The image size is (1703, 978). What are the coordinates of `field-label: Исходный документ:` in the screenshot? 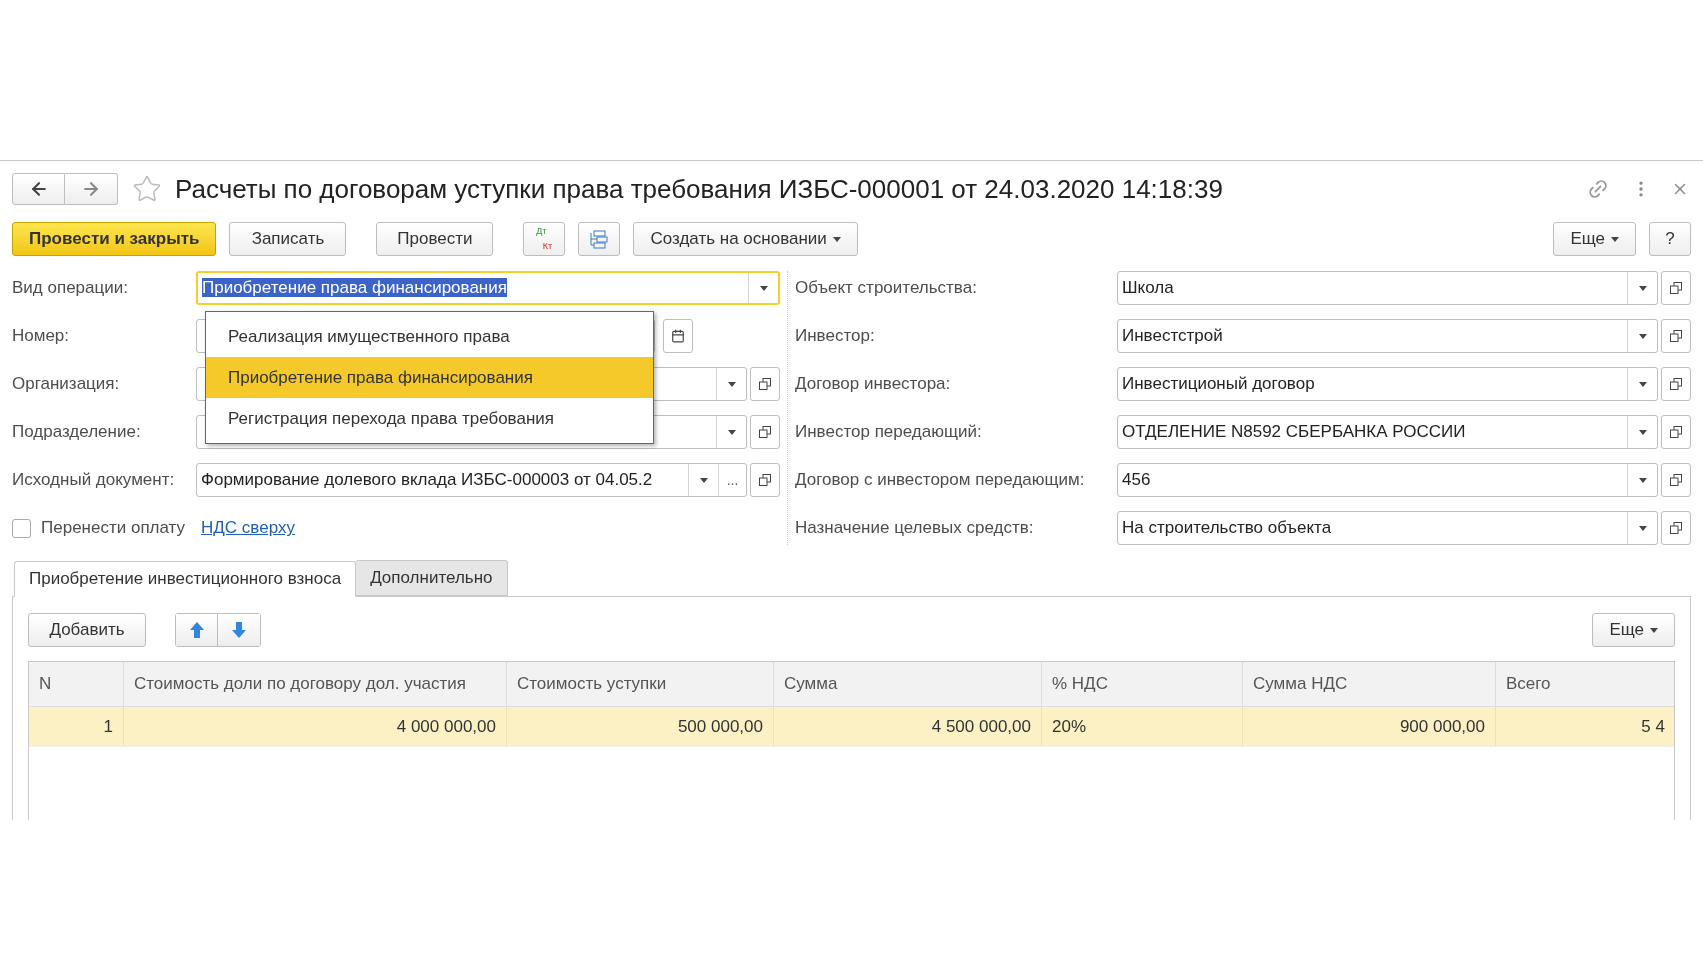 It's located at (93, 480).